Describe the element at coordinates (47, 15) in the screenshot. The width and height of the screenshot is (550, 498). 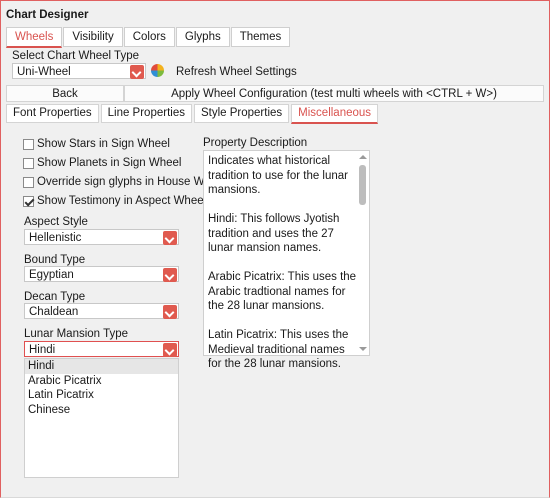
I see `window-title: Chart Designer` at that location.